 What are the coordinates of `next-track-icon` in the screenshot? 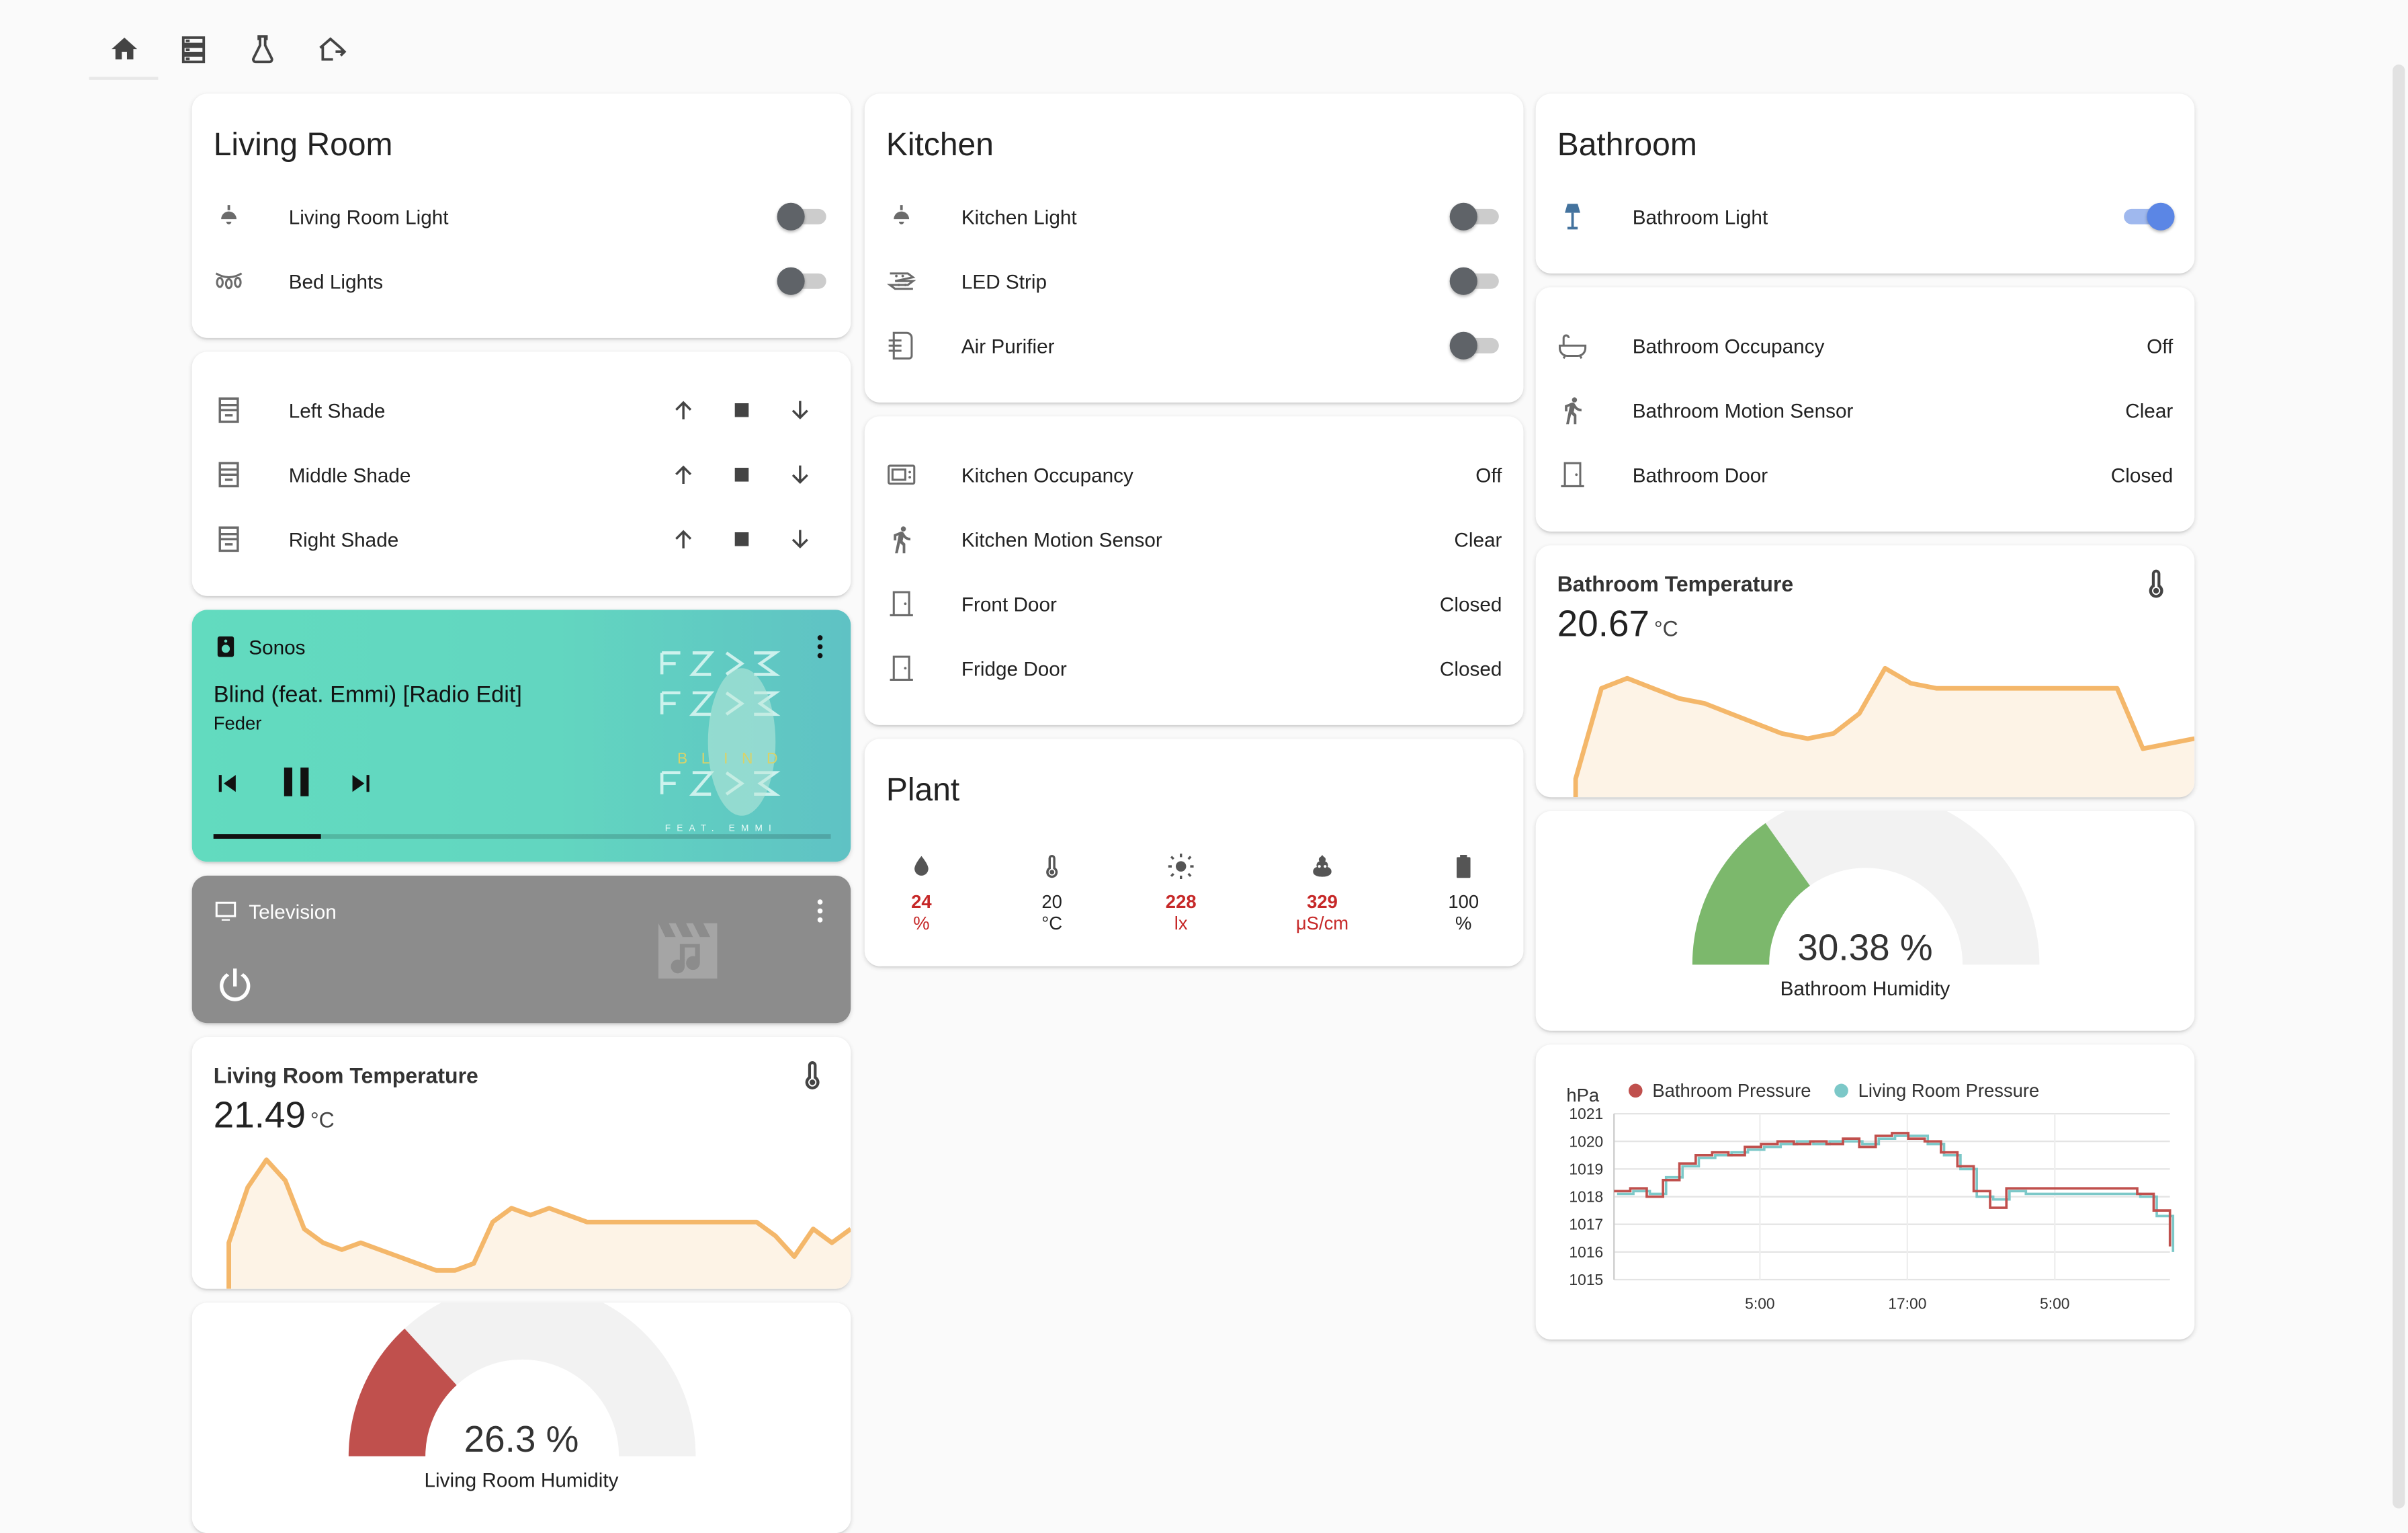 It's located at (361, 783).